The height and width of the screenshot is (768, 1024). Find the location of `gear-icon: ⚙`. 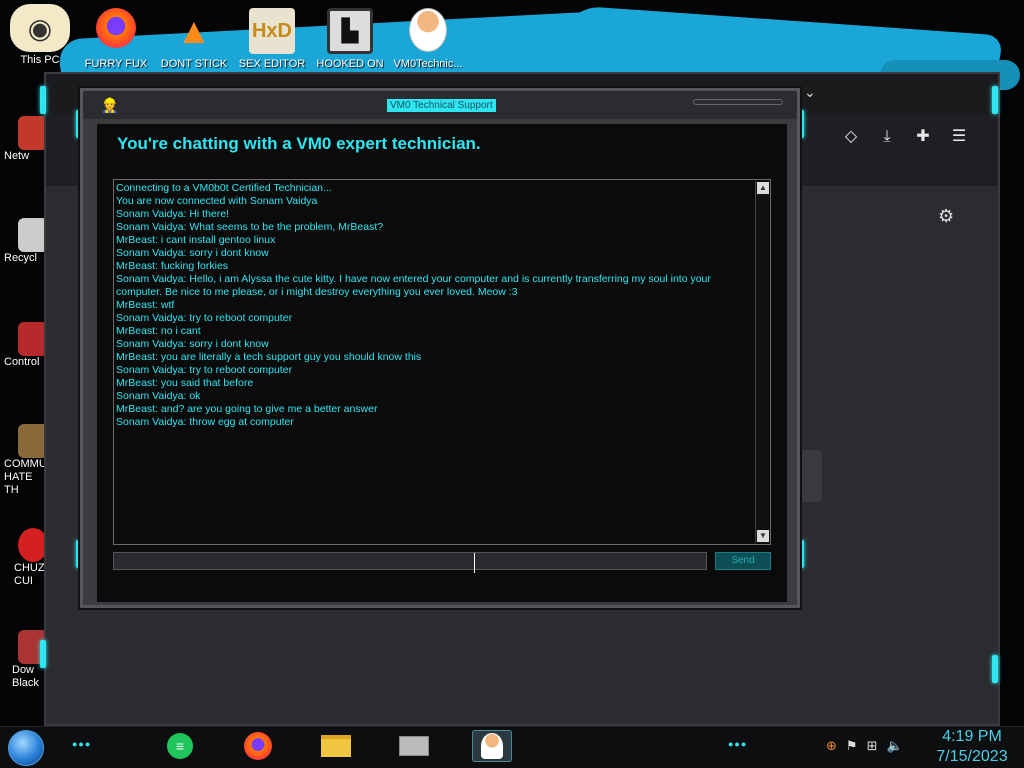

gear-icon: ⚙ is located at coordinates (946, 216).